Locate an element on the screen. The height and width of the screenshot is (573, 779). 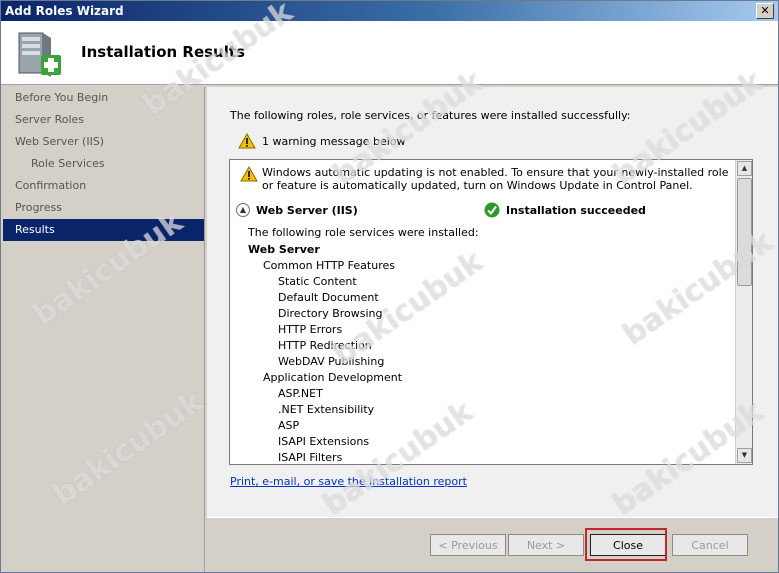
scroll-up-arrow-icon: ▲ is located at coordinates (744, 168).